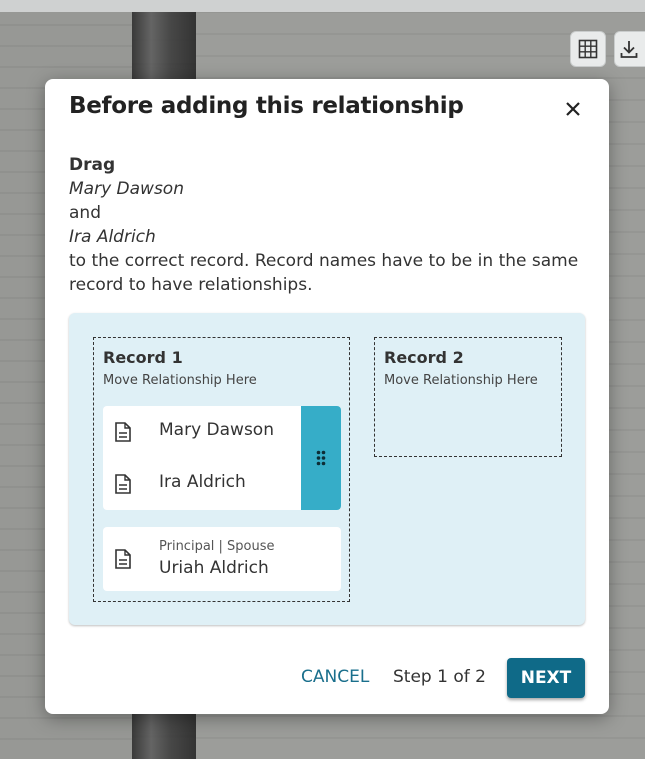 The width and height of the screenshot is (645, 759). I want to click on relationship-group-card: Mary Dawson Ira Aldrich, so click(222, 458).